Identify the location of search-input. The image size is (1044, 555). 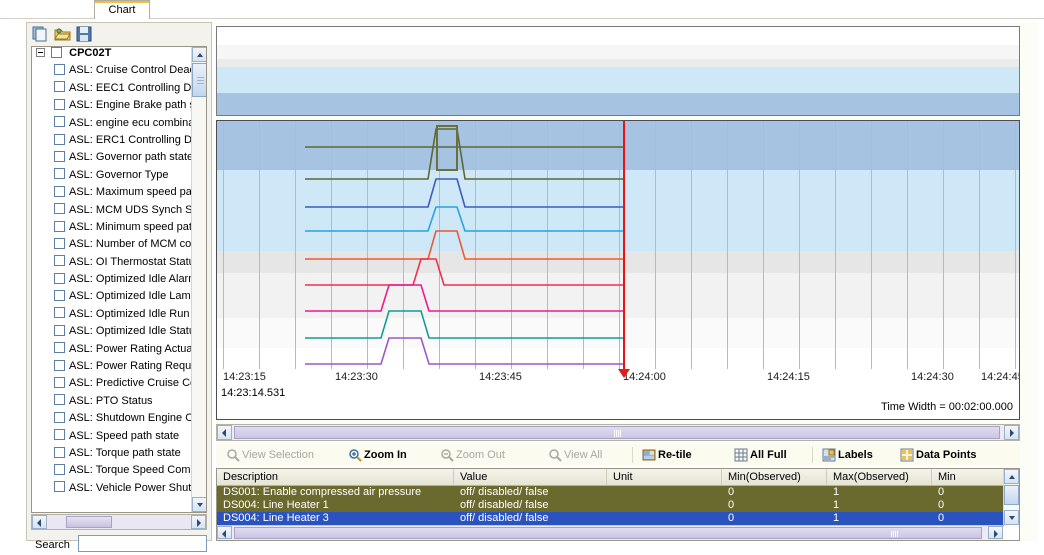
(142, 543).